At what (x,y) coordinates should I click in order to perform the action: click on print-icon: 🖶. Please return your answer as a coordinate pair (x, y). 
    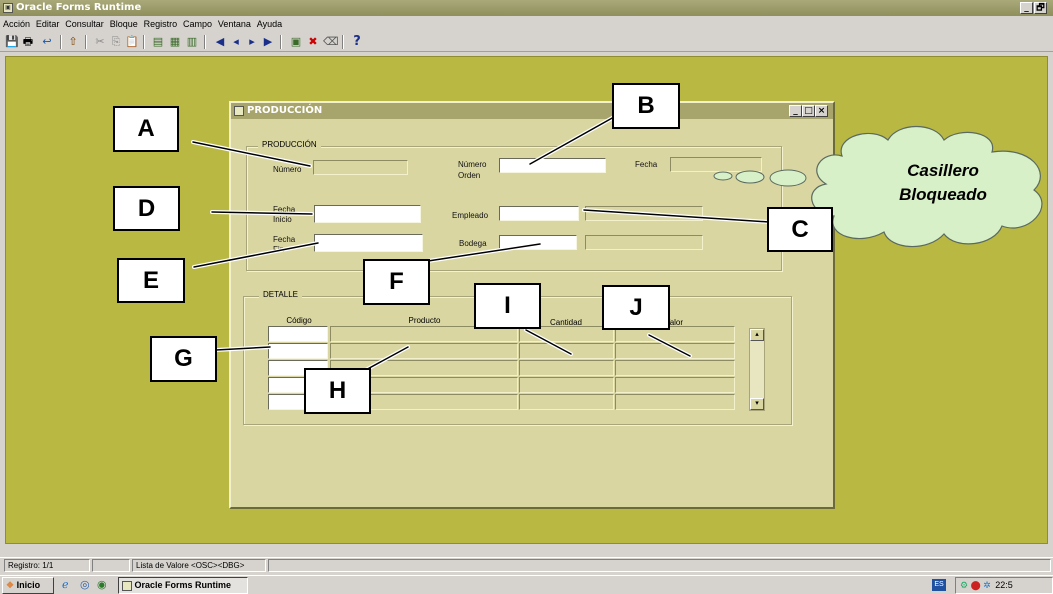
    Looking at the image, I should click on (28, 42).